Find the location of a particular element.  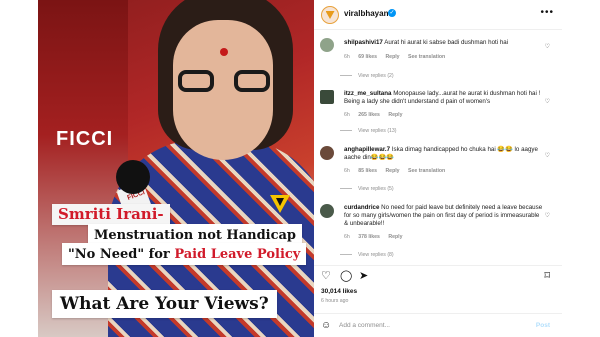

ficci-backdrop-text: FICCI is located at coordinates (85, 139).